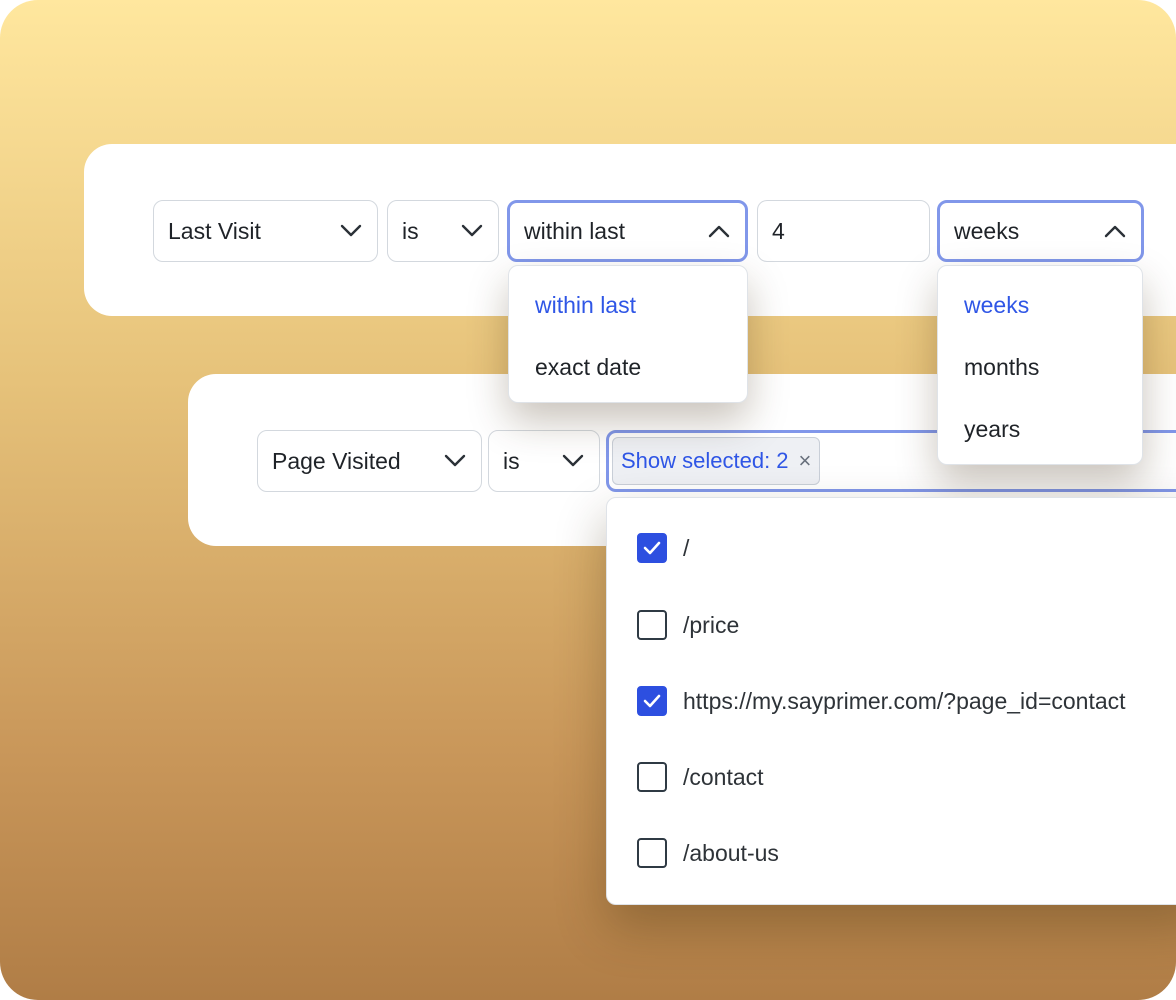 Image resolution: width=1176 pixels, height=1000 pixels. I want to click on close-icon: ×, so click(805, 461).